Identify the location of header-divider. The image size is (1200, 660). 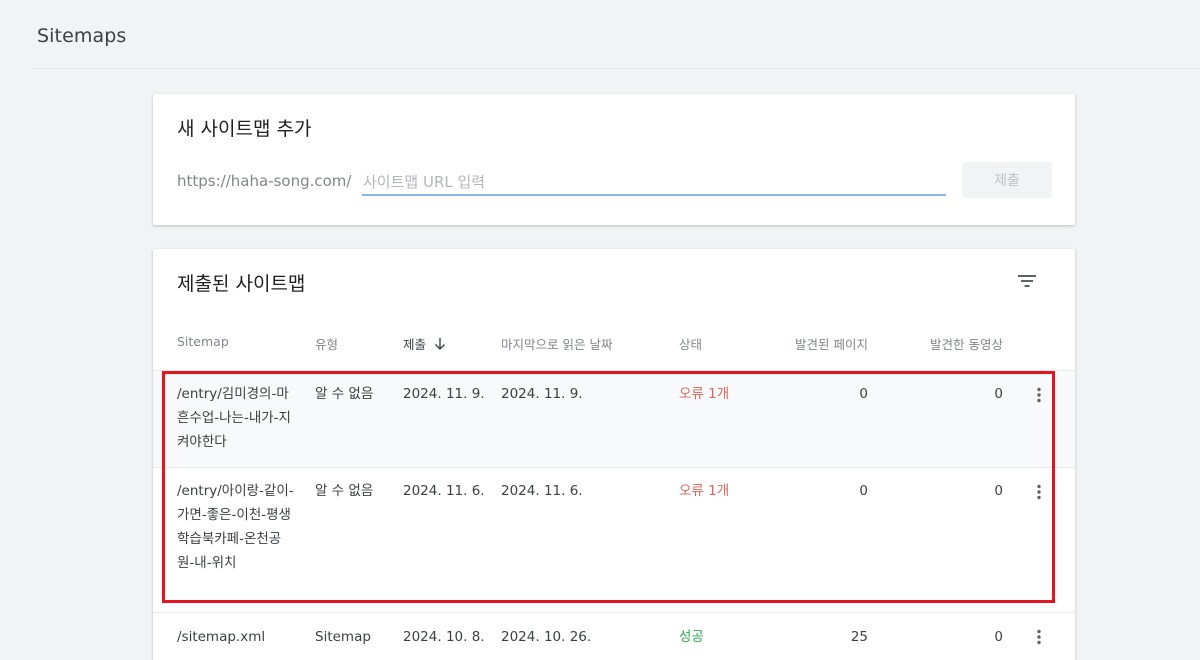
(616, 68).